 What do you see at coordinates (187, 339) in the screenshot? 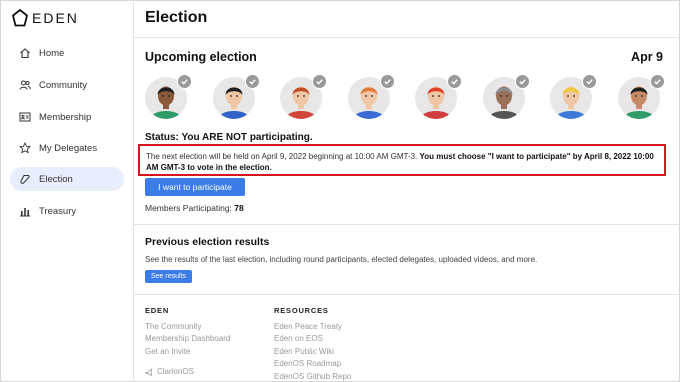
I see `footer-link-membership-dashboard: Membership Dashboard` at bounding box center [187, 339].